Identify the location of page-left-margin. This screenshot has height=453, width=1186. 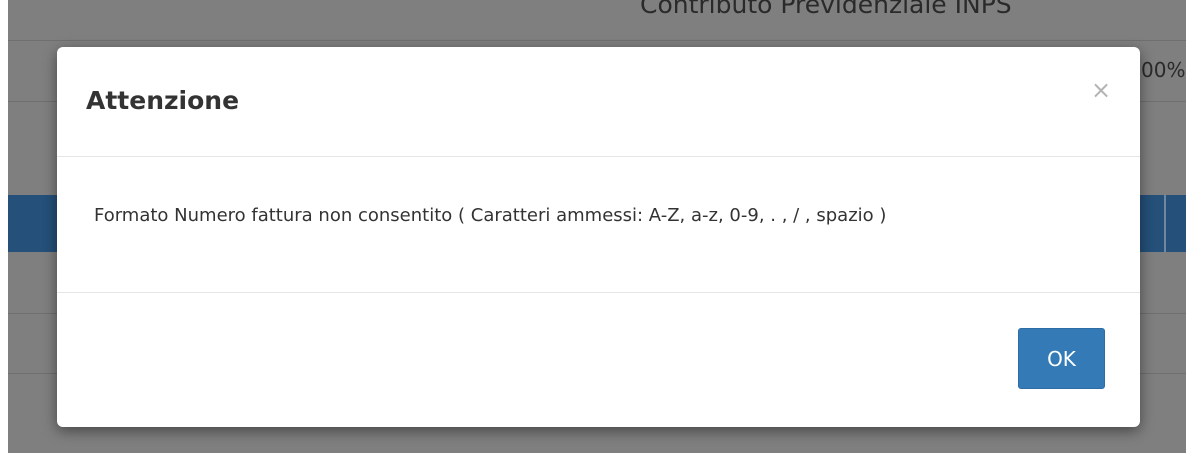
(4, 226).